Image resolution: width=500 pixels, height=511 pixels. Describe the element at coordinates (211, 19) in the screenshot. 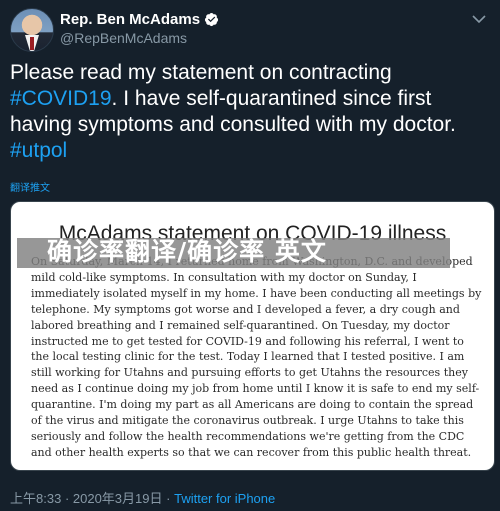

I see `verified-badge-icon` at that location.